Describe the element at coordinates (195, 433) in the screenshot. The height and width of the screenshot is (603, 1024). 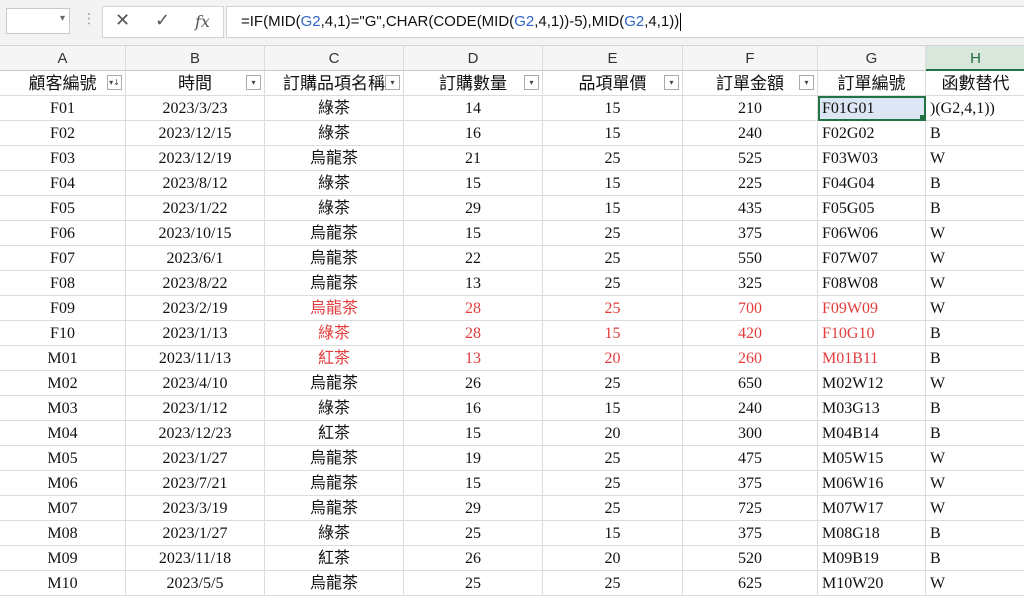
I see `table-cell: 2023/12/23` at that location.